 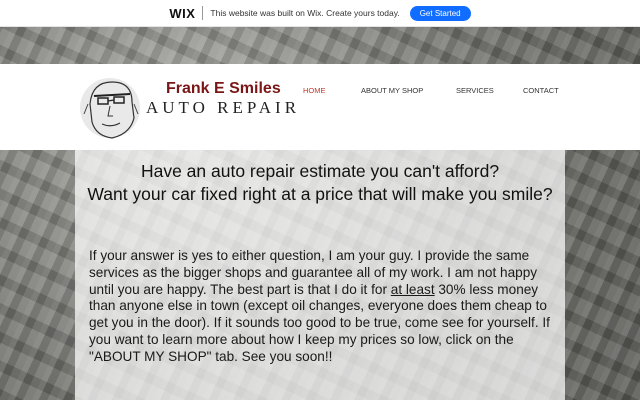 What do you see at coordinates (541, 90) in the screenshot?
I see `nav-contact: CONTACT` at bounding box center [541, 90].